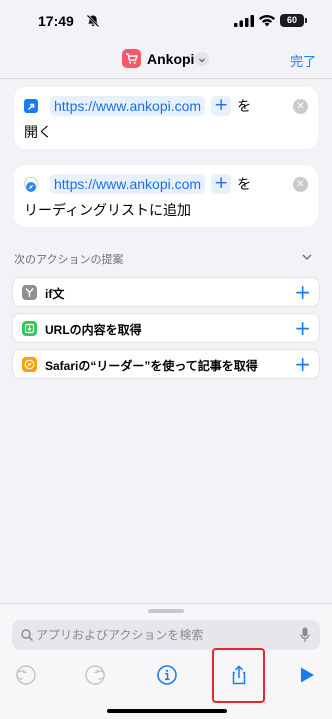 Image resolution: width=332 pixels, height=719 pixels. What do you see at coordinates (93, 330) in the screenshot?
I see `suggestion-label: URLの内容を取得` at bounding box center [93, 330].